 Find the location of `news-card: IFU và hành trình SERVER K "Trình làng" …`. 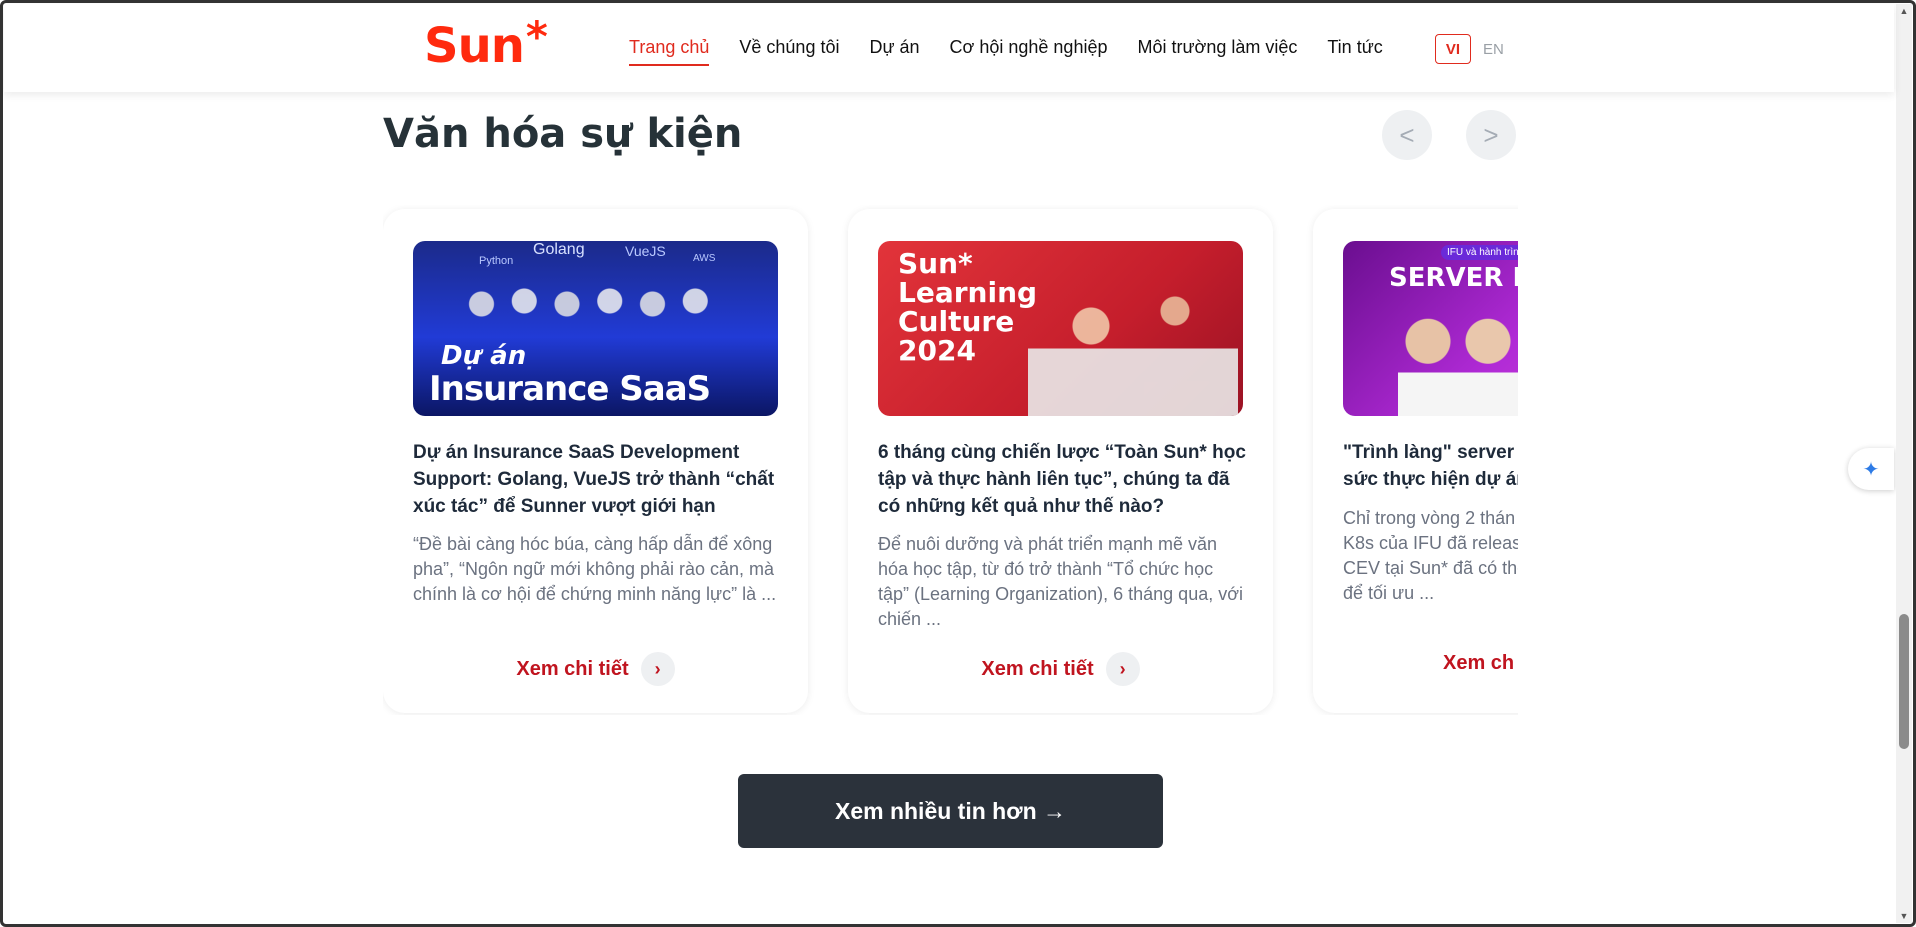

news-card: IFU và hành trình SERVER K "Trình làng" … is located at coordinates (1415, 461).